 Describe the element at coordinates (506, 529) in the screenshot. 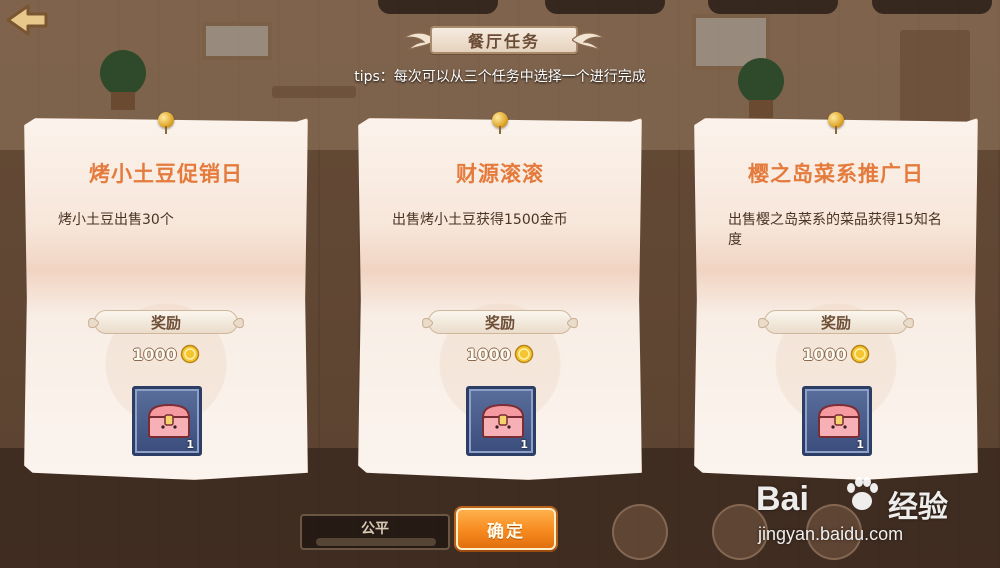

I see `confirm-button: 确定` at that location.